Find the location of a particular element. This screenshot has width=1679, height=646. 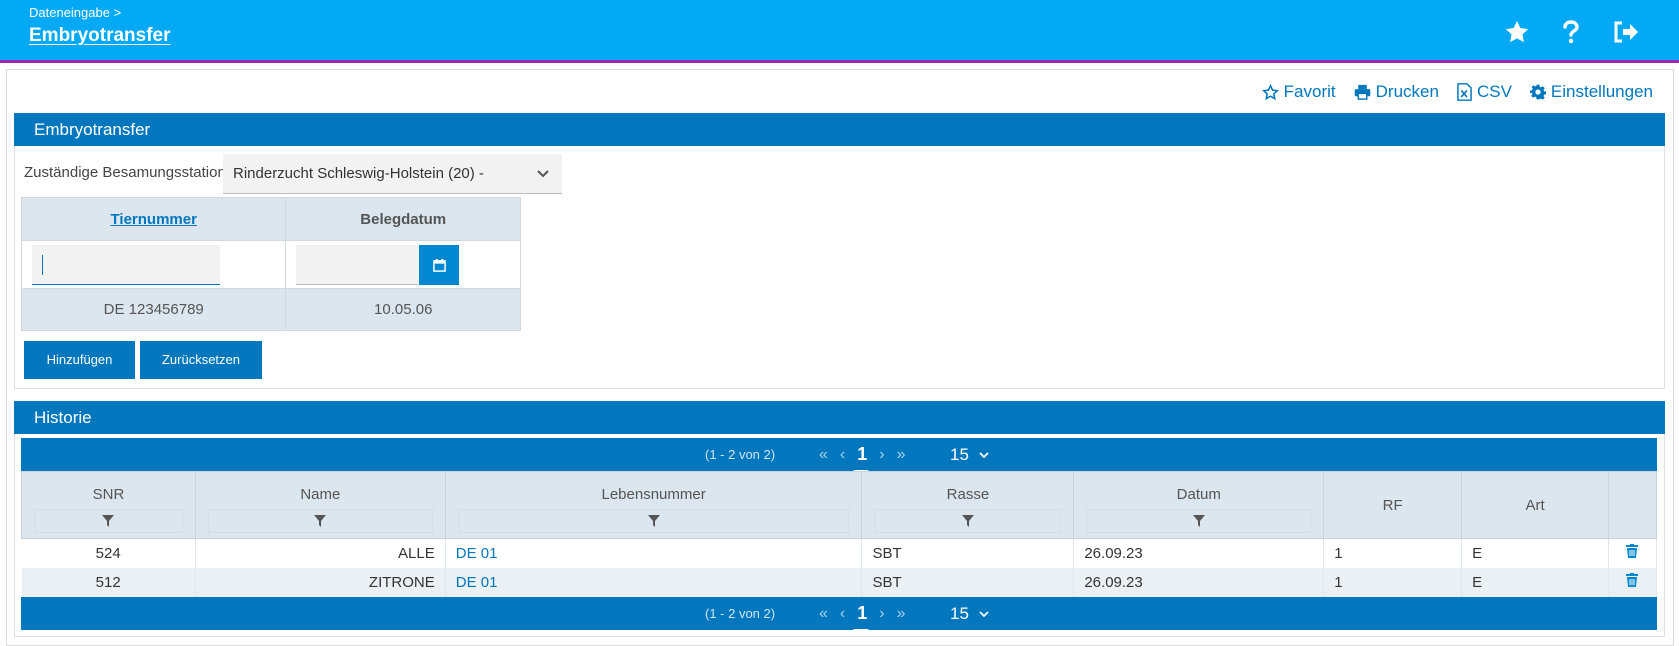

col-art: Art is located at coordinates (1535, 505).